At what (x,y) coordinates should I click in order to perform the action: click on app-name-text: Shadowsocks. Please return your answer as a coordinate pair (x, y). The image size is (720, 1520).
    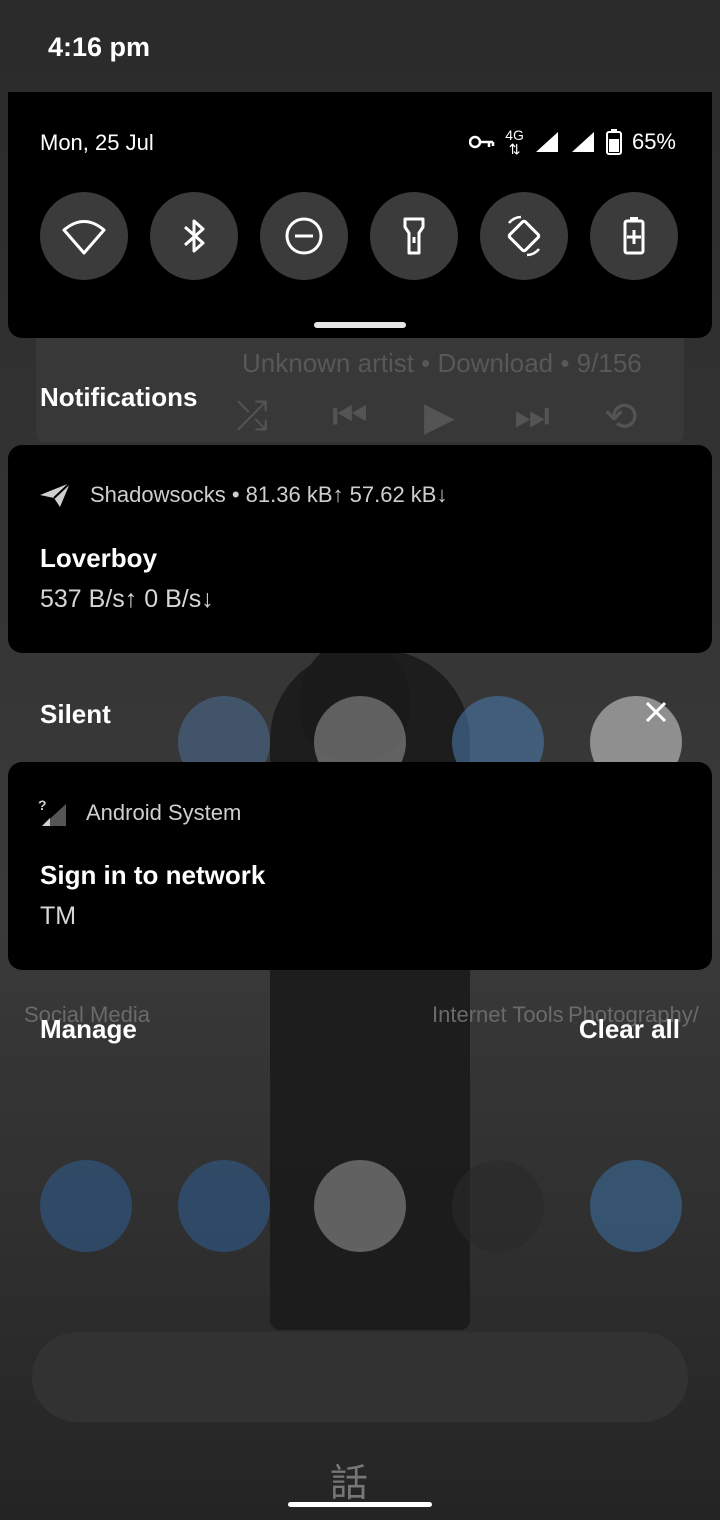
    Looking at the image, I should click on (158, 494).